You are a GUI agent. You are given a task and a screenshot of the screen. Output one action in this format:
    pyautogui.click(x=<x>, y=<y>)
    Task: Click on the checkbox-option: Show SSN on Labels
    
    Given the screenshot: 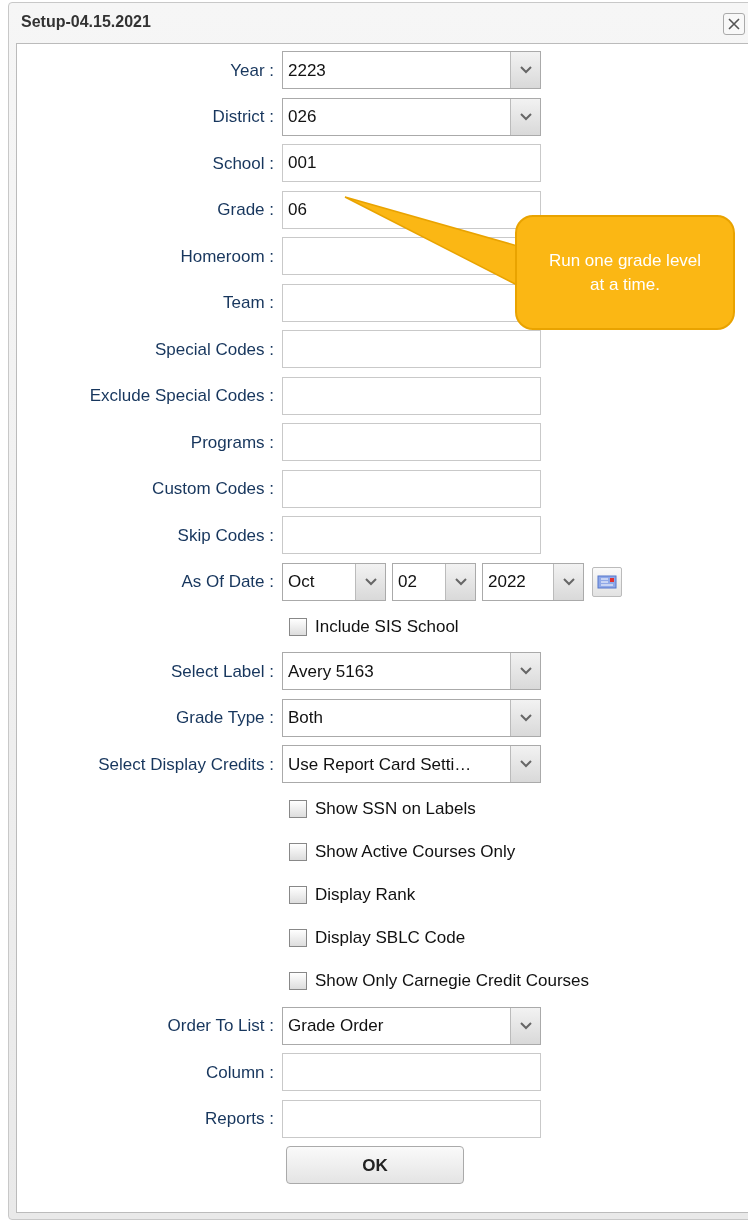 What is the action you would take?
    pyautogui.click(x=382, y=809)
    